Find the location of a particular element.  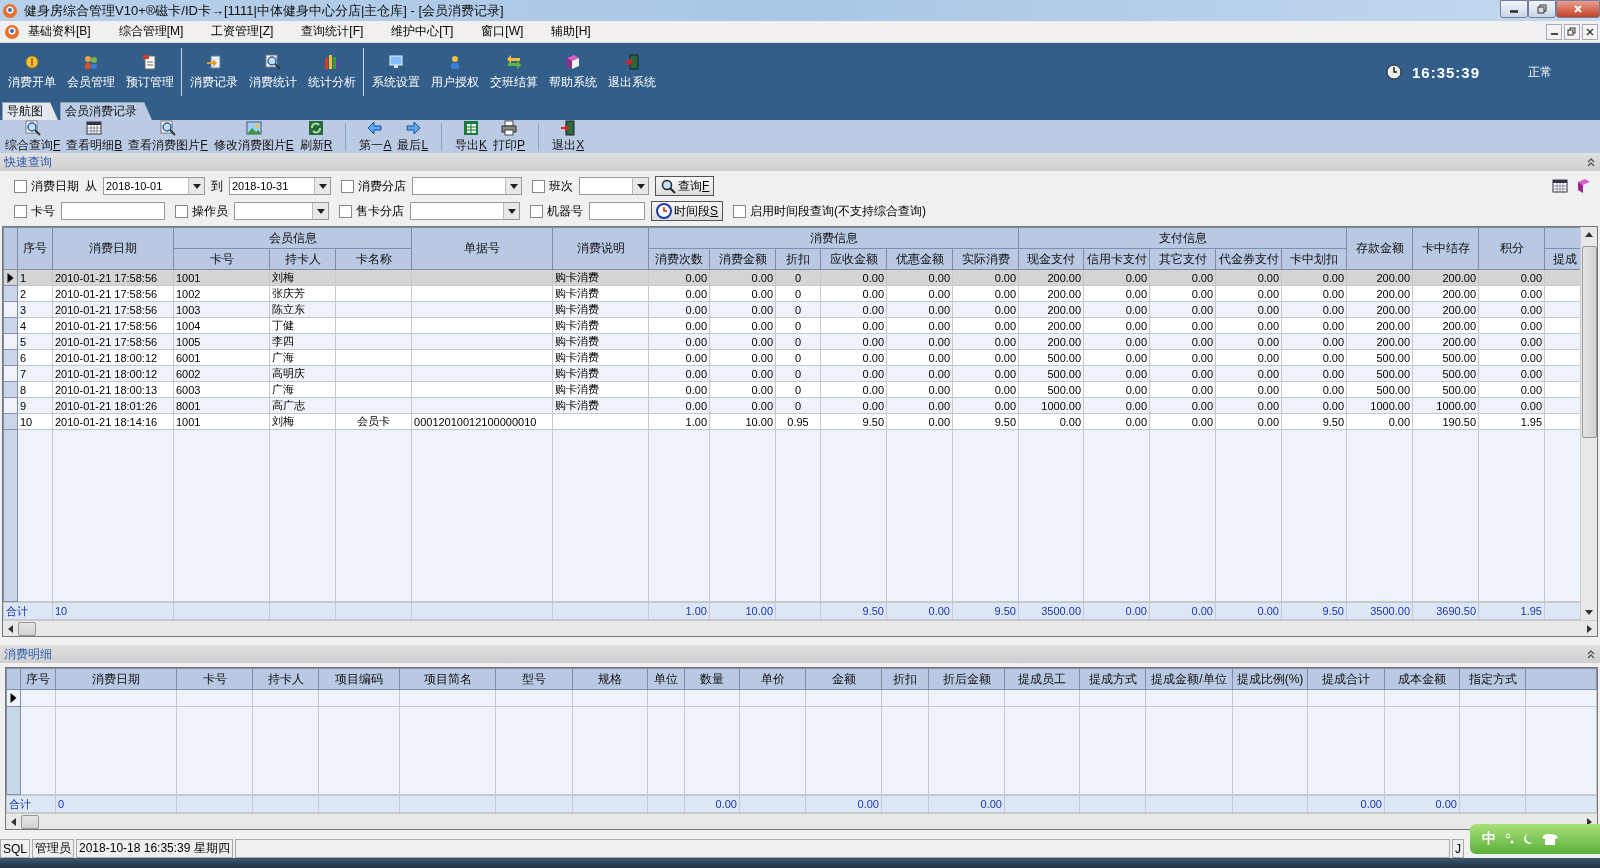

toolbar-button: 第一A is located at coordinates (375, 136).